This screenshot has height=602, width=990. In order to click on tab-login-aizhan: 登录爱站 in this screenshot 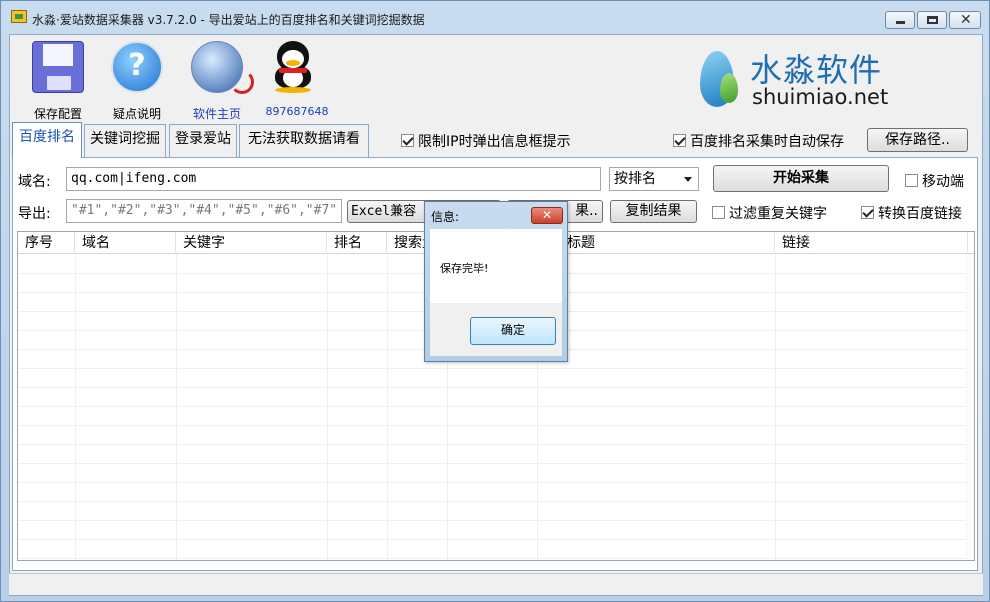, I will do `click(203, 140)`.